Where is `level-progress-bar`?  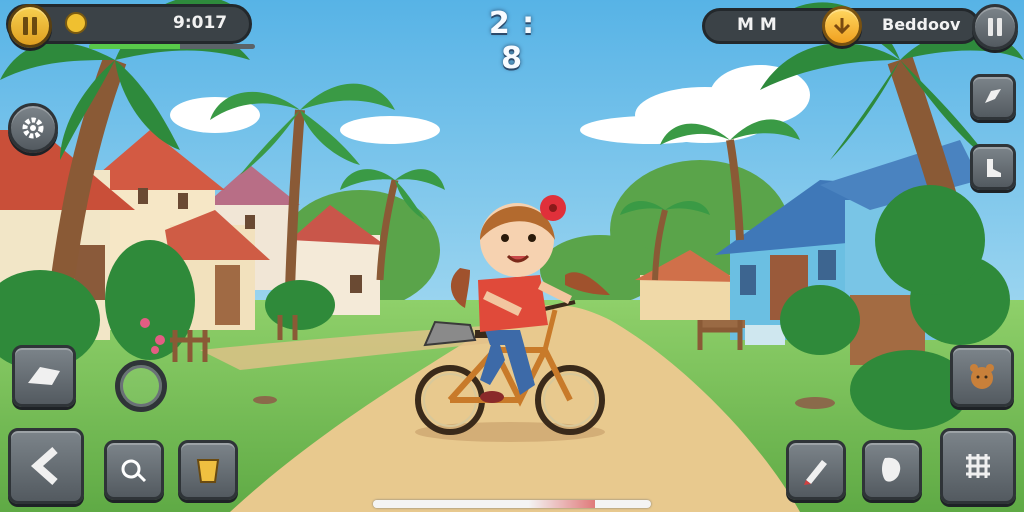 level-progress-bar is located at coordinates (512, 504).